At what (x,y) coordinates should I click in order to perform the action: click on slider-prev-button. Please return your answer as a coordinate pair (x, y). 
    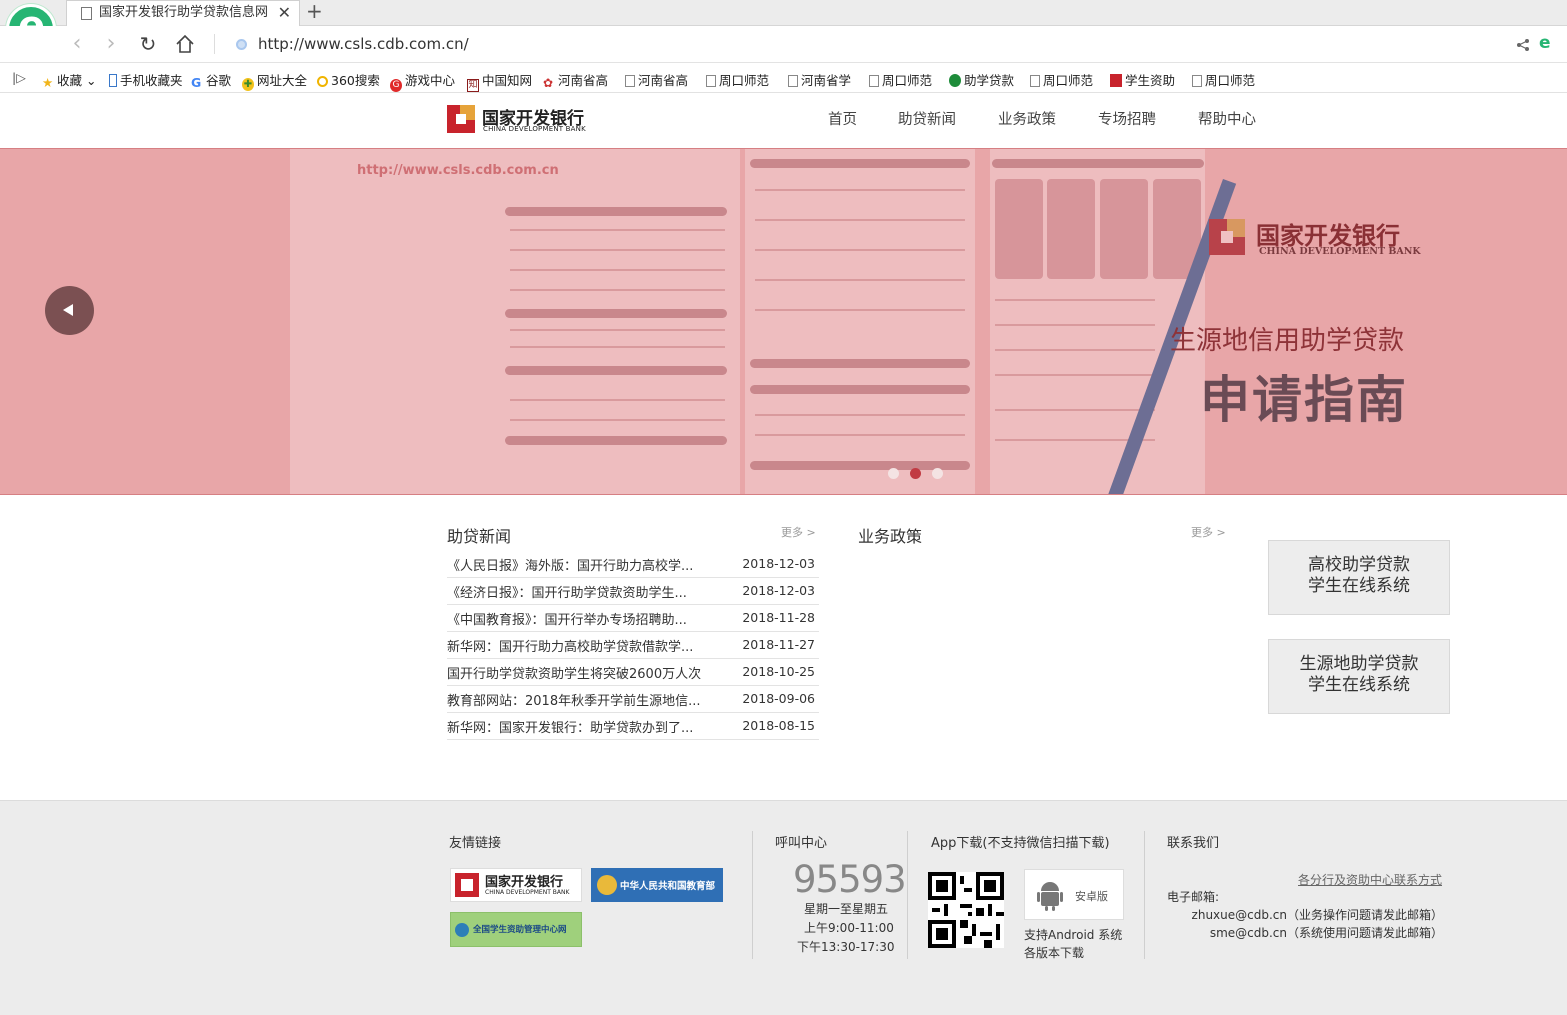
    Looking at the image, I should click on (69, 310).